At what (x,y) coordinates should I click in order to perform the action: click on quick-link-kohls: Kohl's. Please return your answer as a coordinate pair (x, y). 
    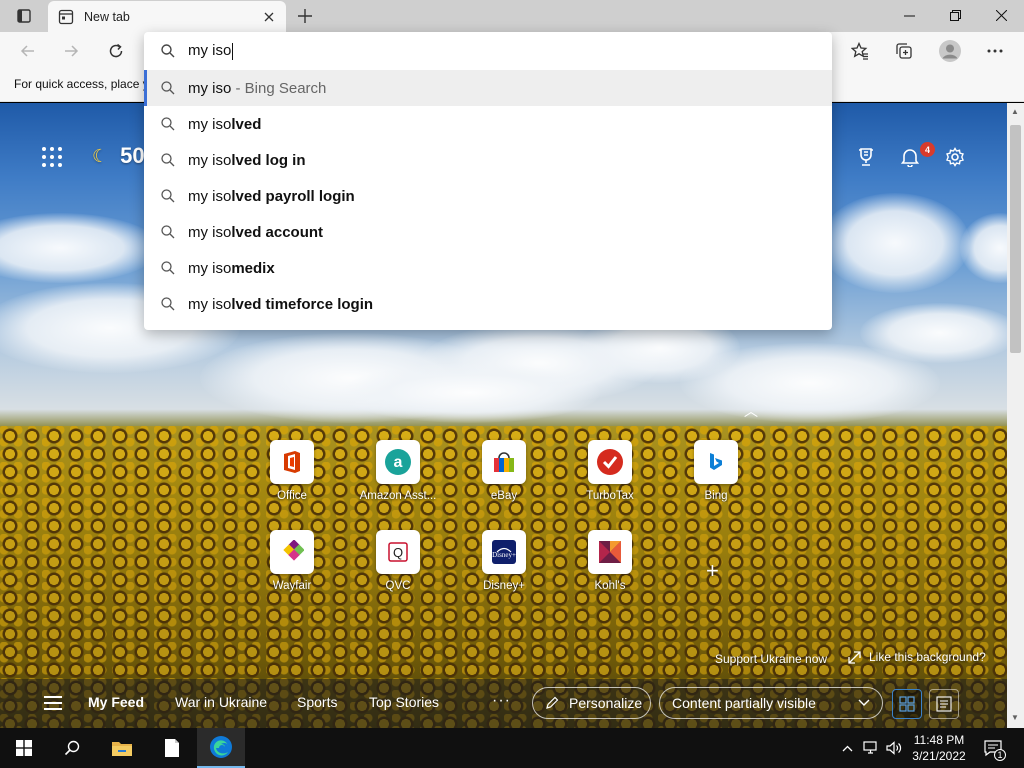
    Looking at the image, I should click on (610, 561).